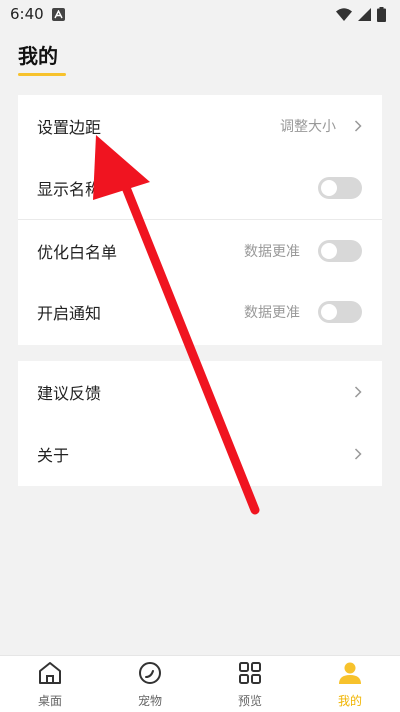 This screenshot has width=400, height=712. I want to click on status-right, so click(361, 14).